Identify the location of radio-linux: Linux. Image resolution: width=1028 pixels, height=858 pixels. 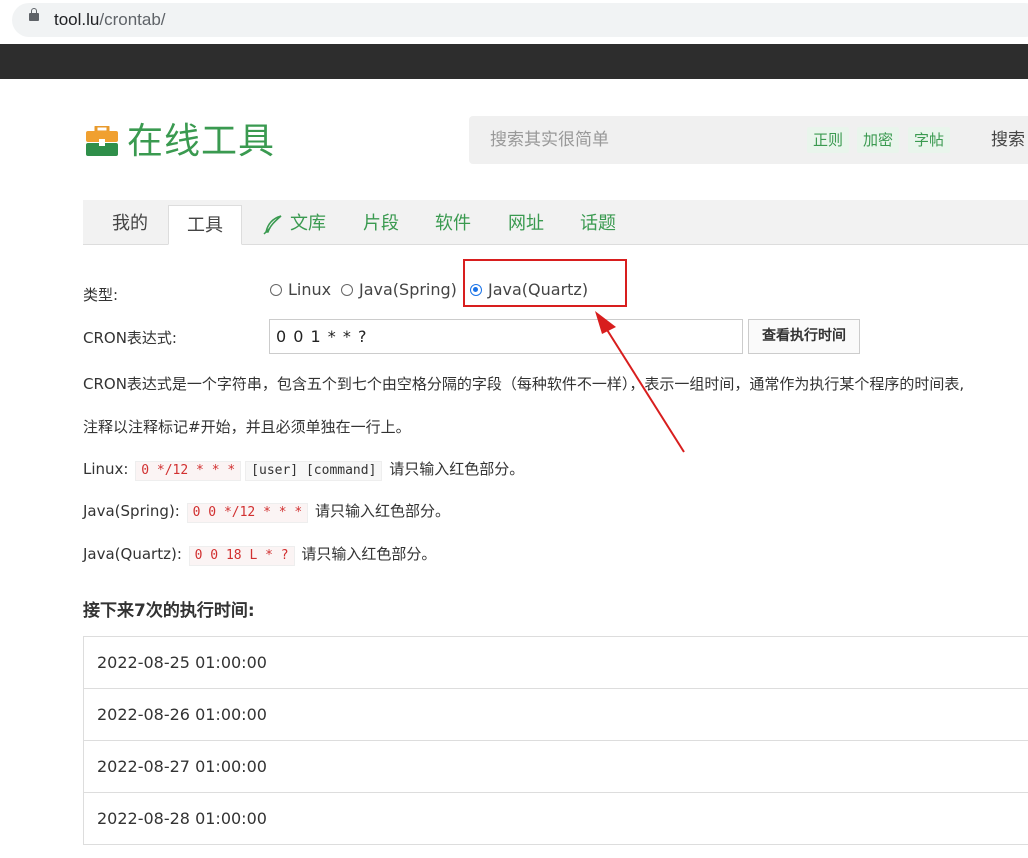
(300, 290).